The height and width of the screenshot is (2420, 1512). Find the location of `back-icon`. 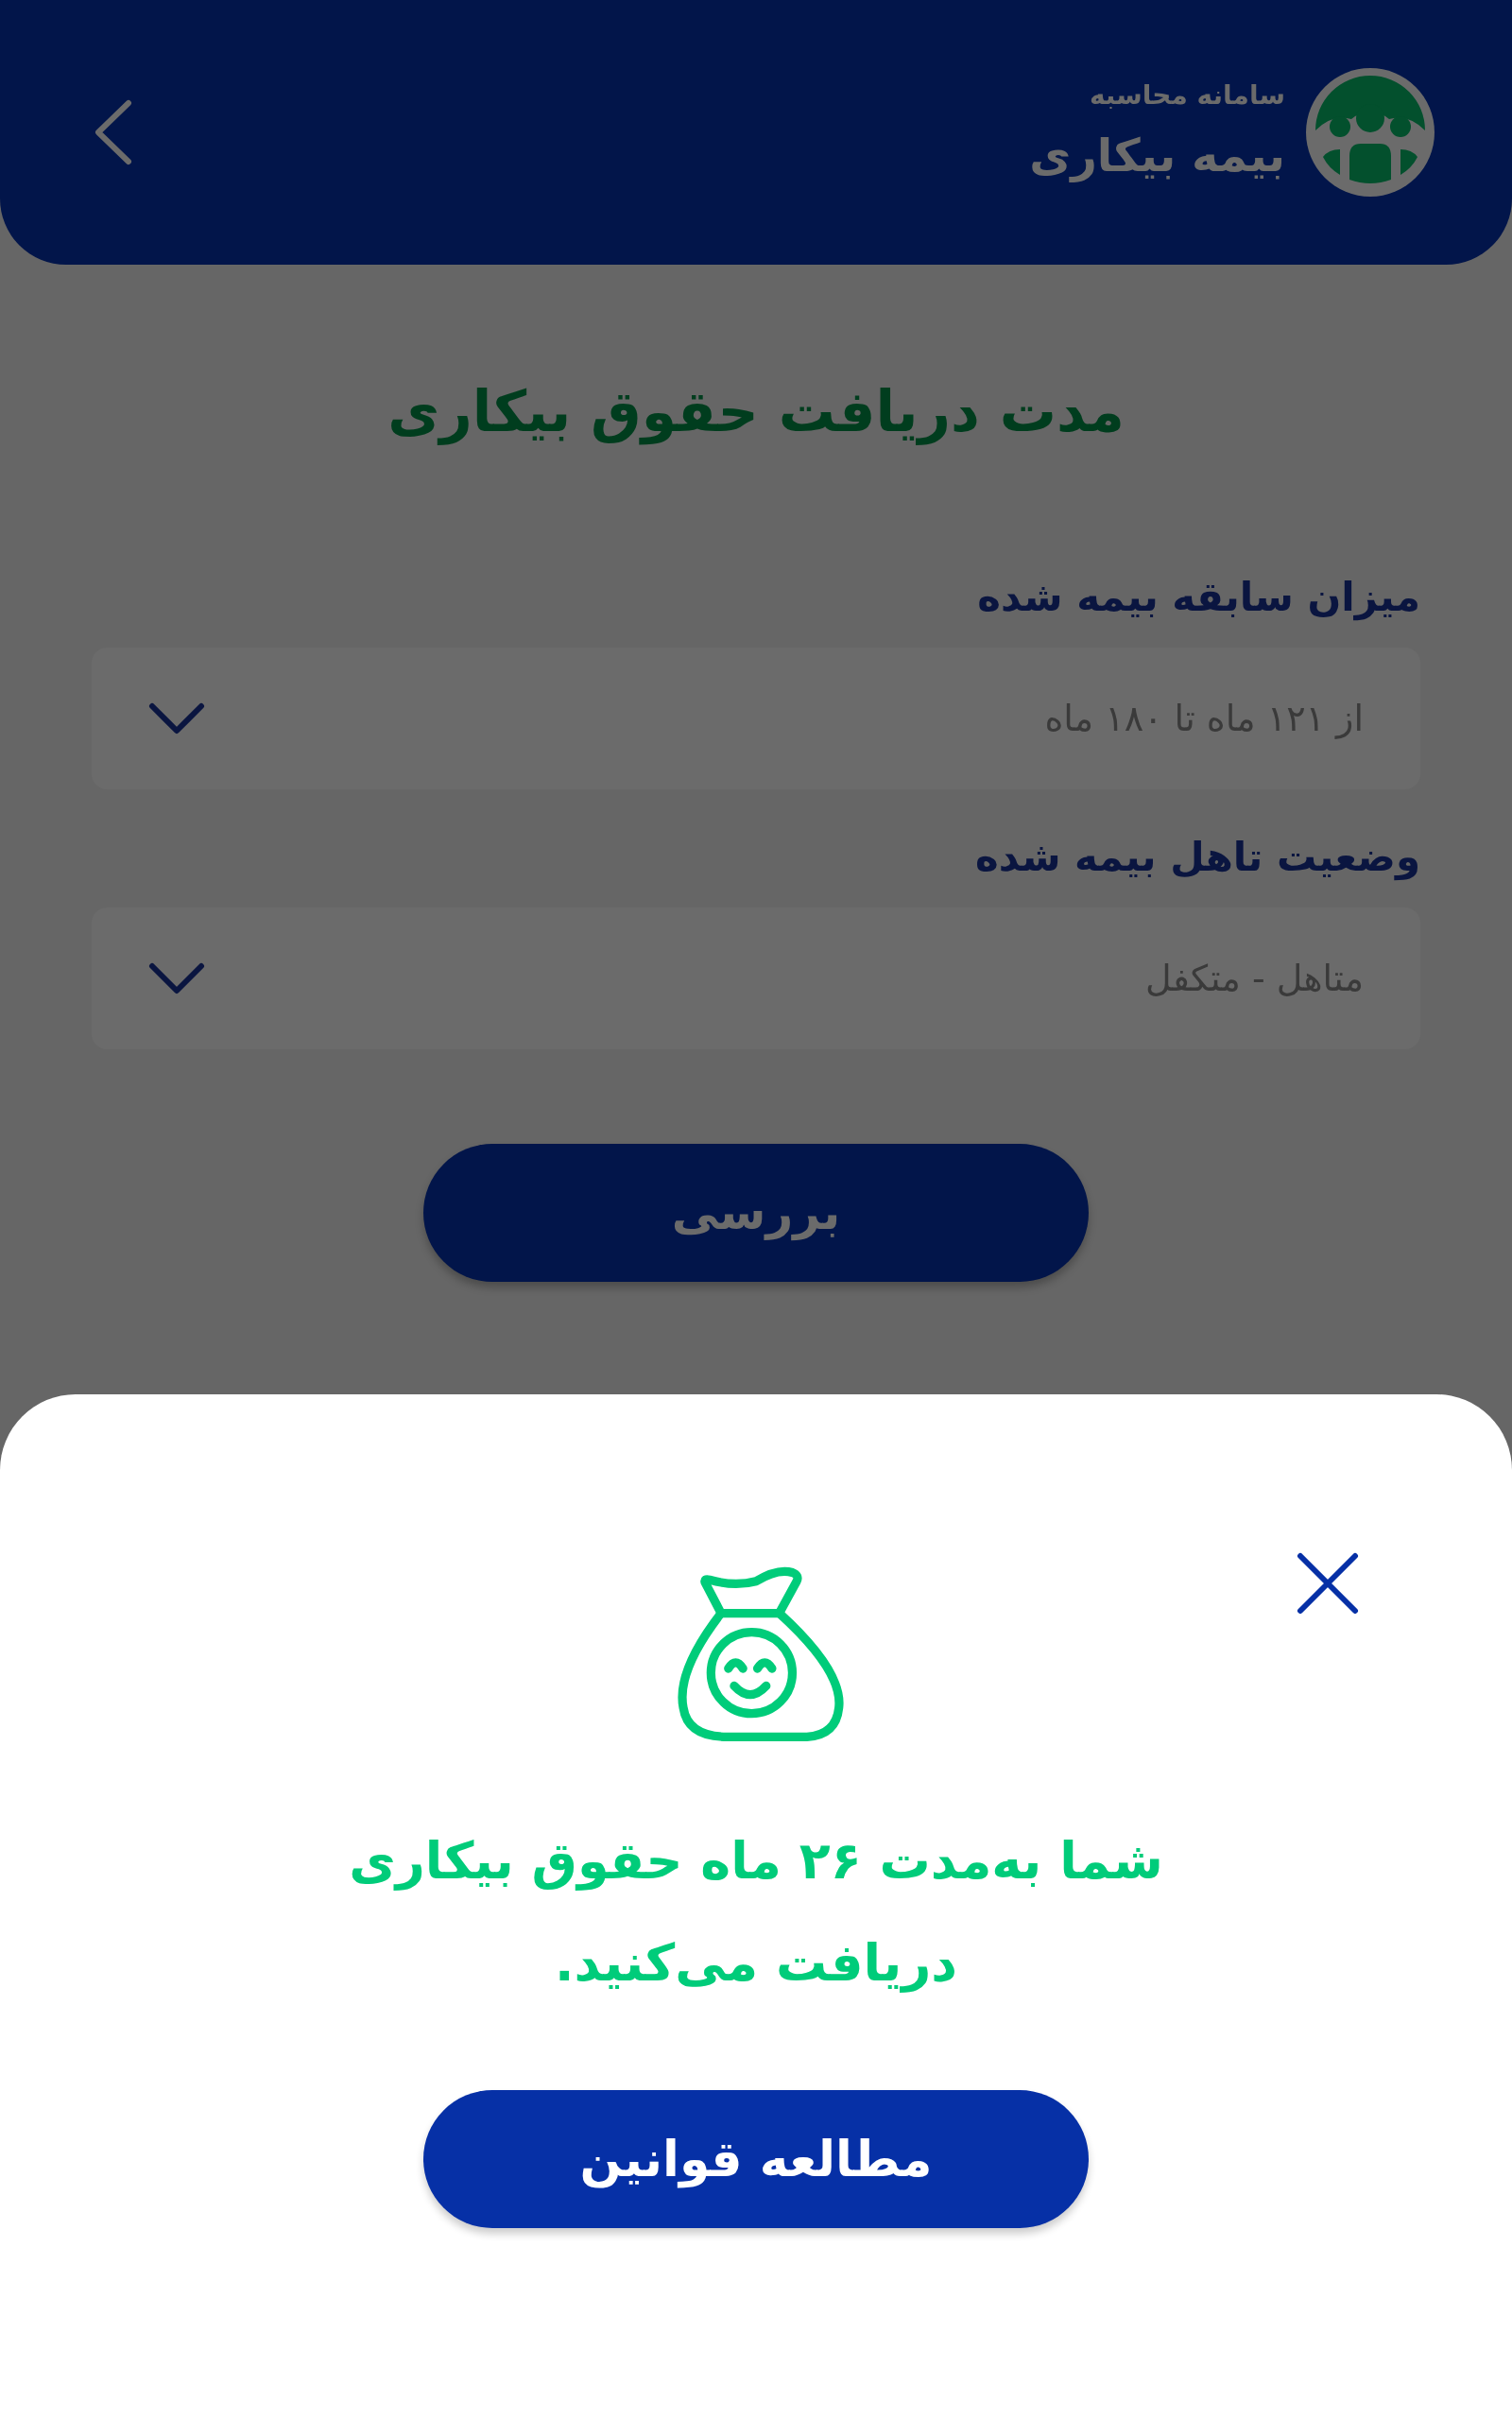

back-icon is located at coordinates (113, 132).